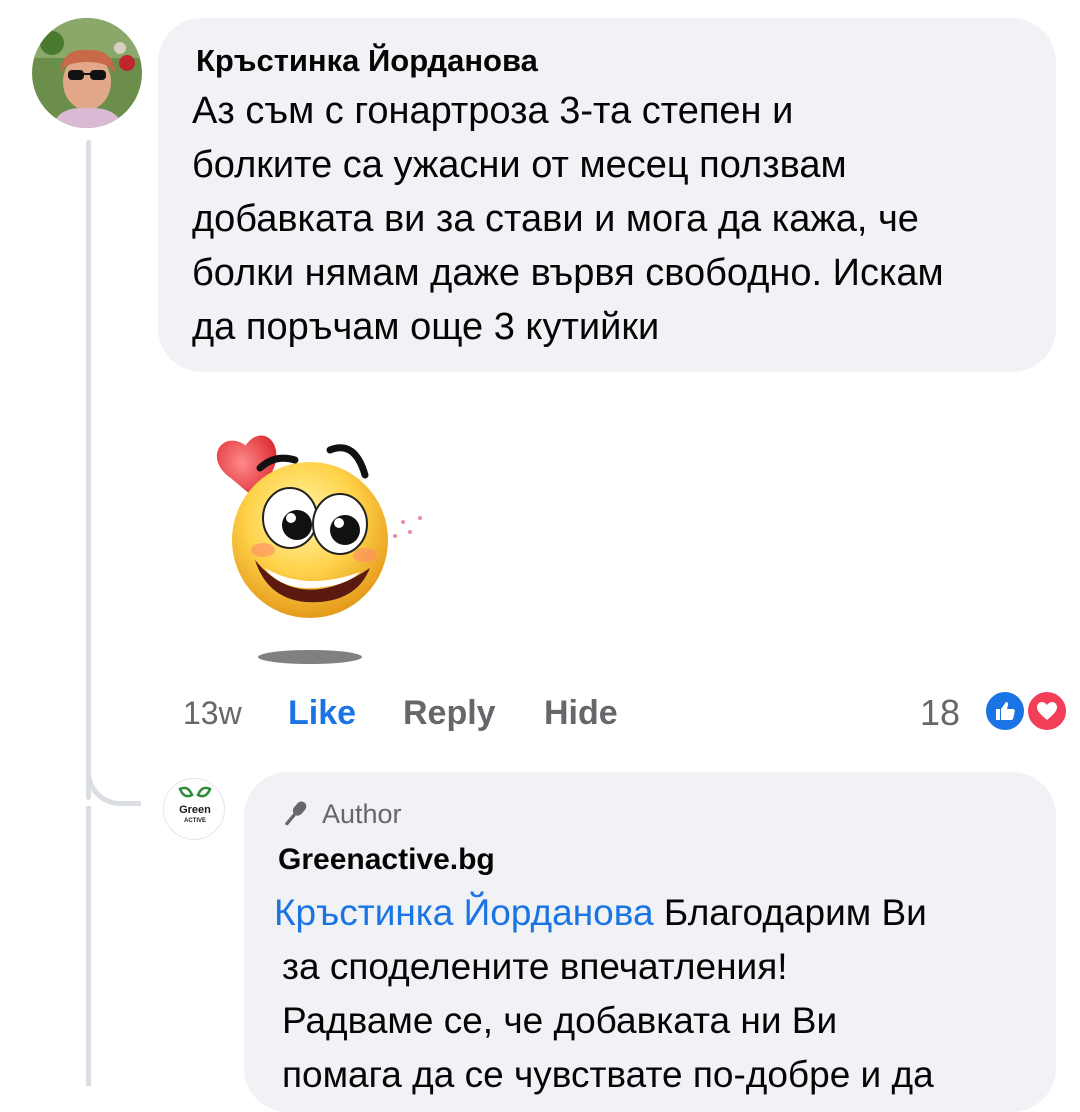 Image resolution: width=1080 pixels, height=1112 pixels. What do you see at coordinates (940, 713) in the screenshot?
I see `reaction-count: 18` at bounding box center [940, 713].